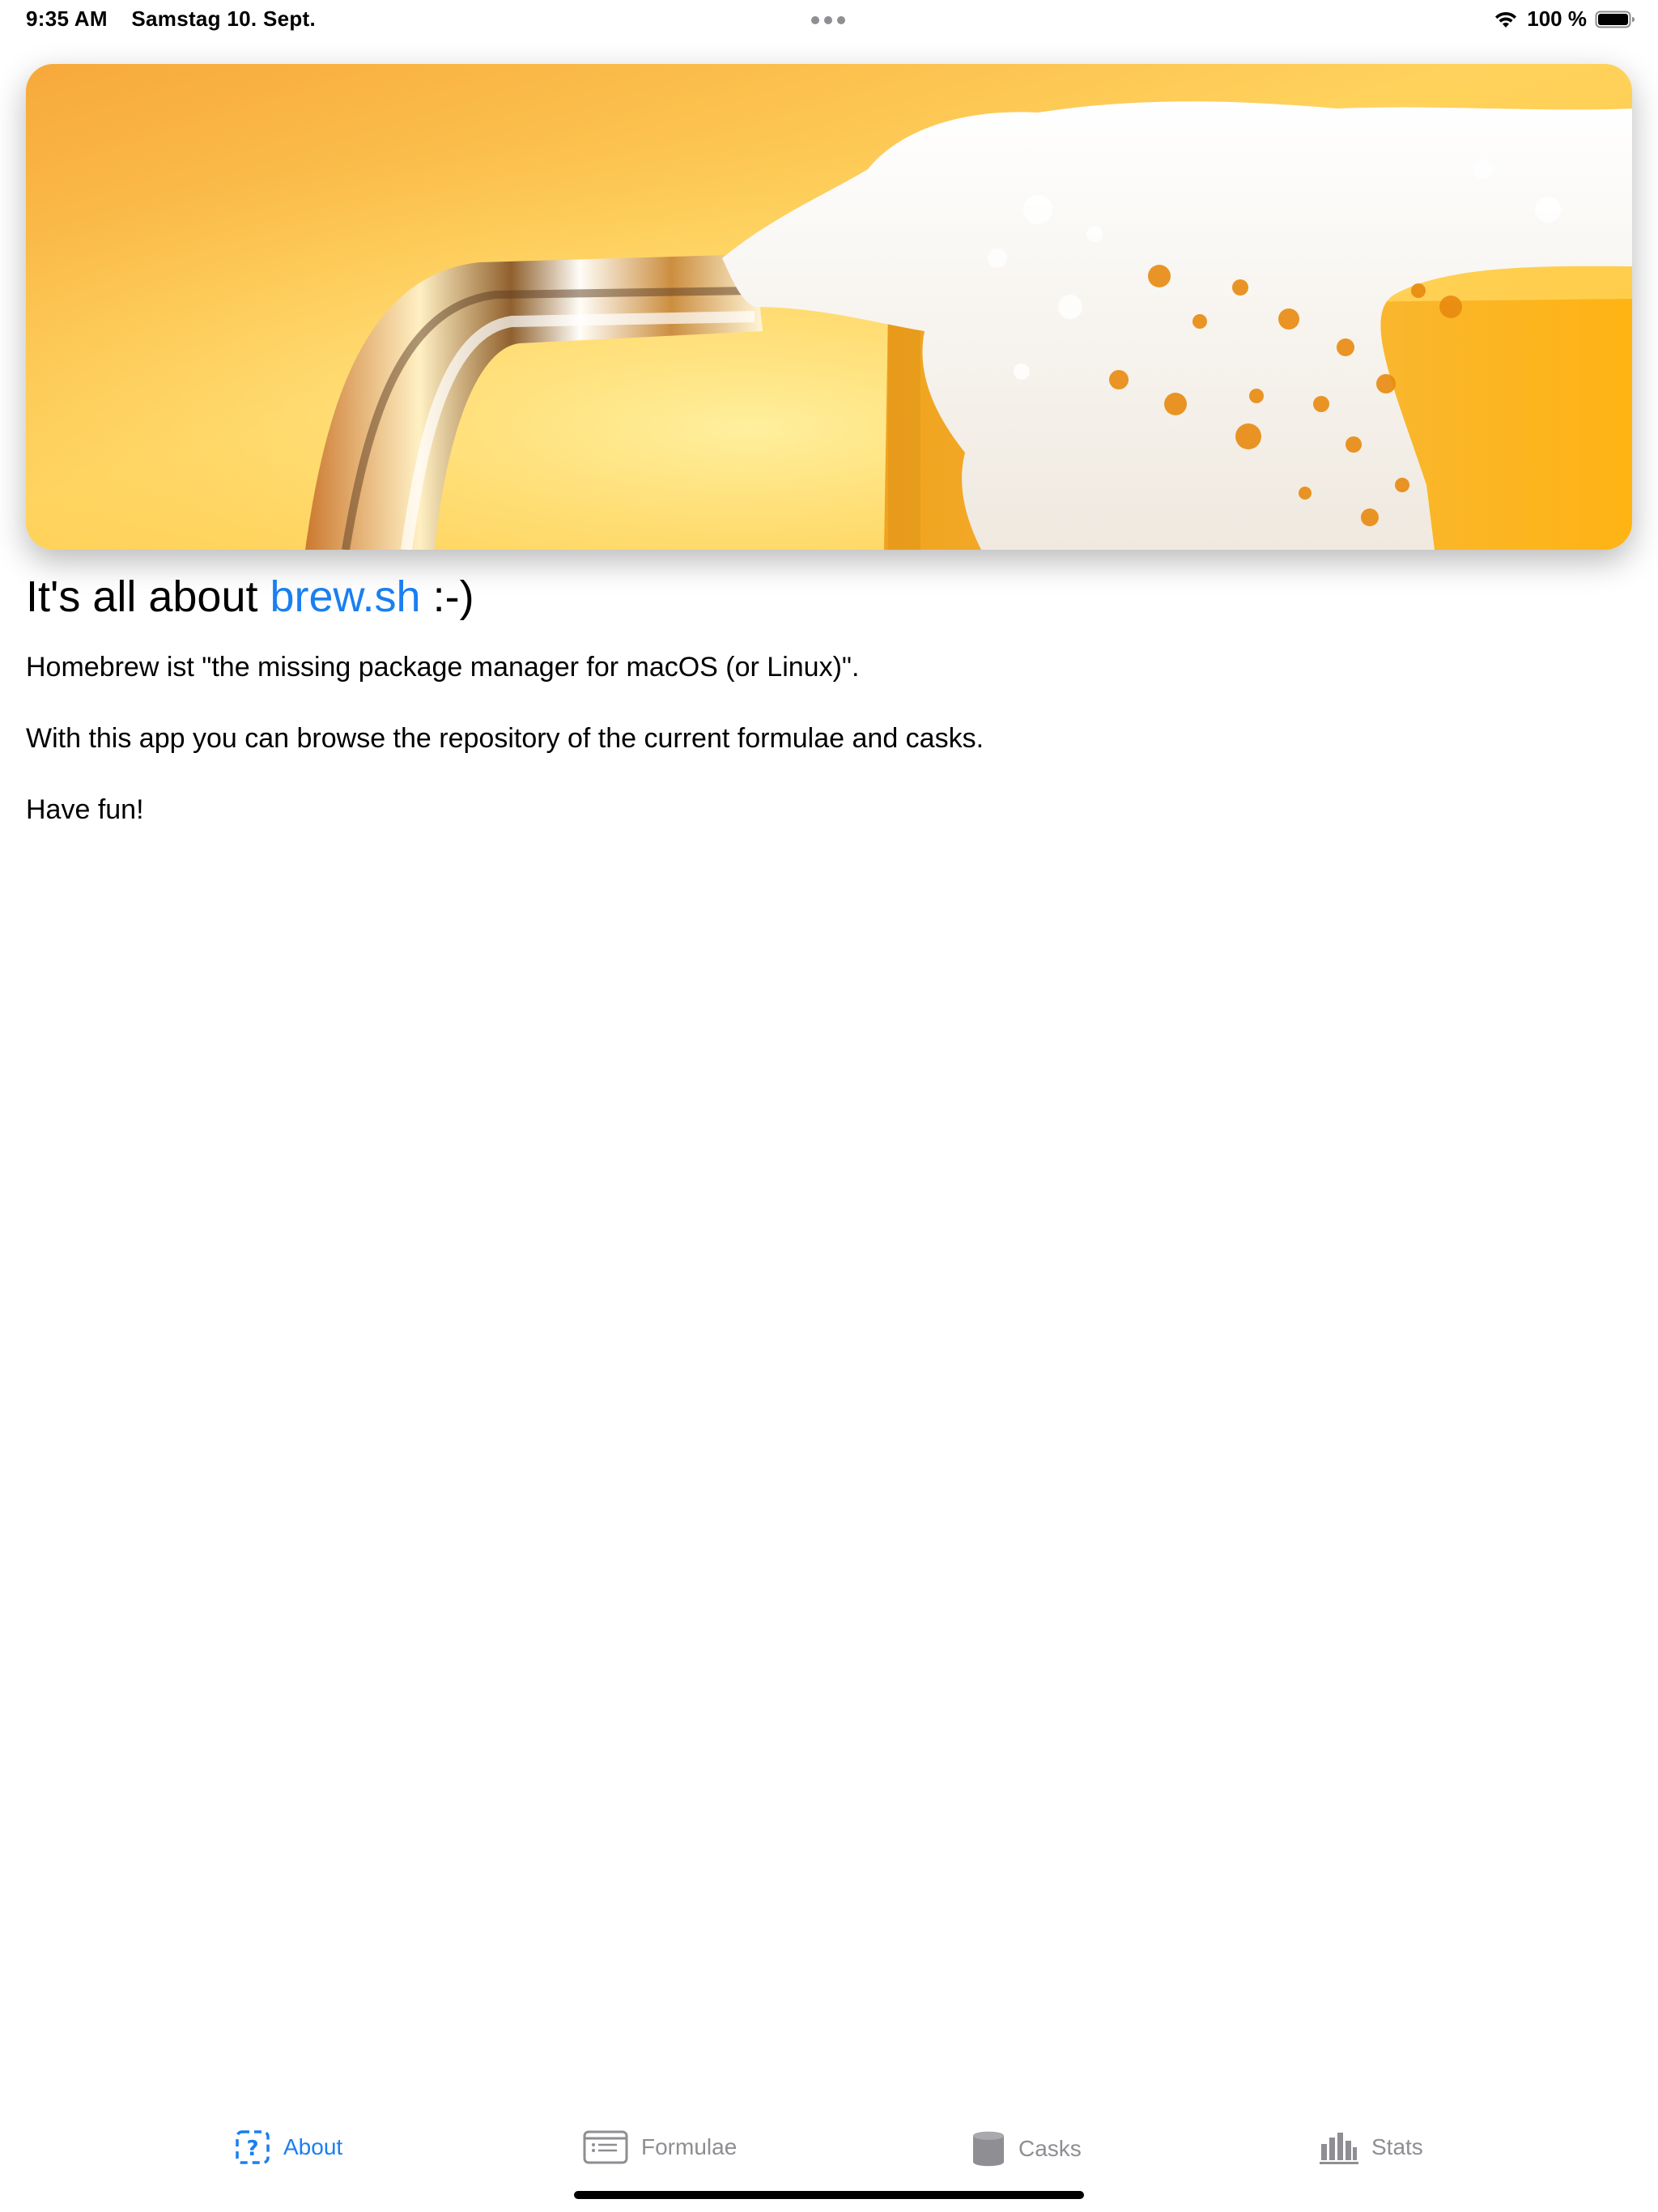 This screenshot has width=1658, height=2212. I want to click on status-left: 9:35 AM Samstag 10. Sept., so click(180, 19).